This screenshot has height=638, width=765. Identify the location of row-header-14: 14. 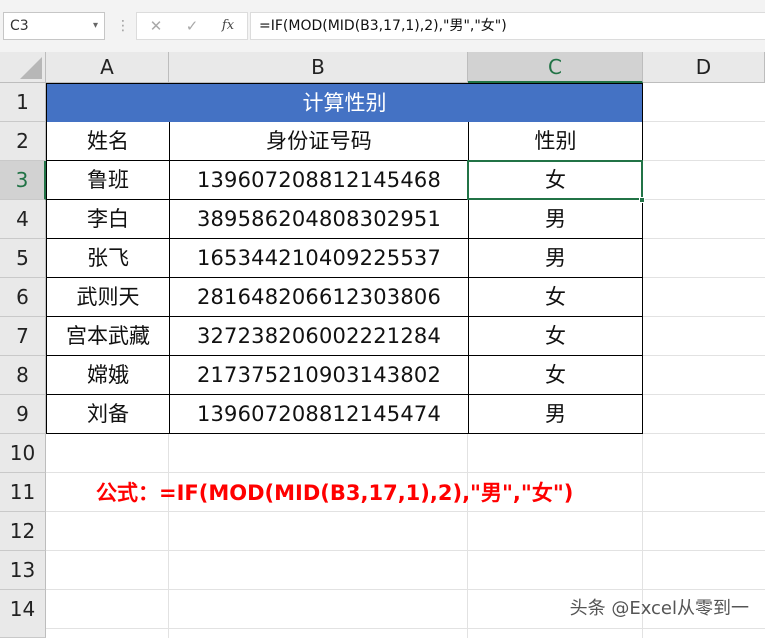
(23, 614).